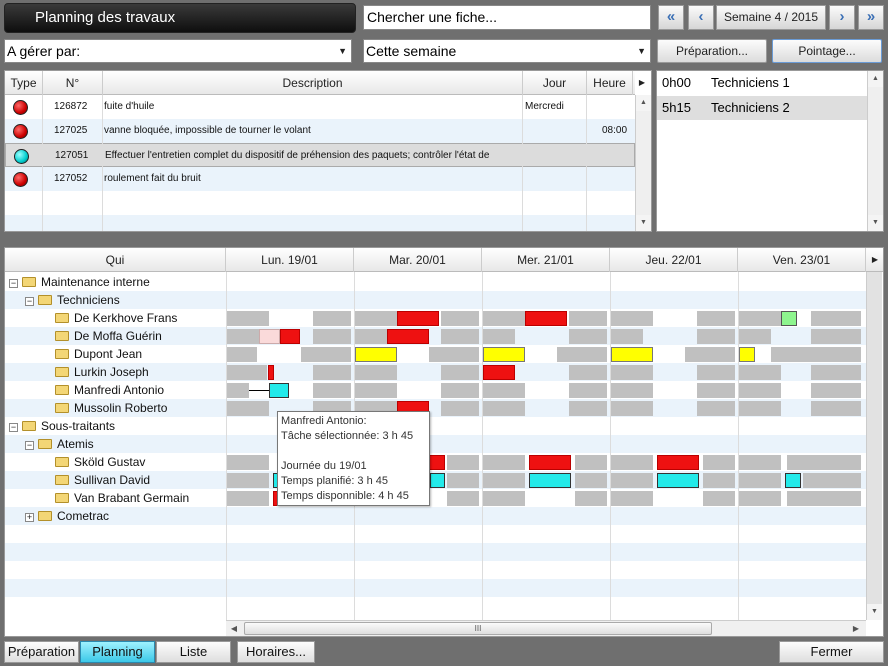  I want to click on tree-person: De Kerkhove Frans, so click(164, 318).